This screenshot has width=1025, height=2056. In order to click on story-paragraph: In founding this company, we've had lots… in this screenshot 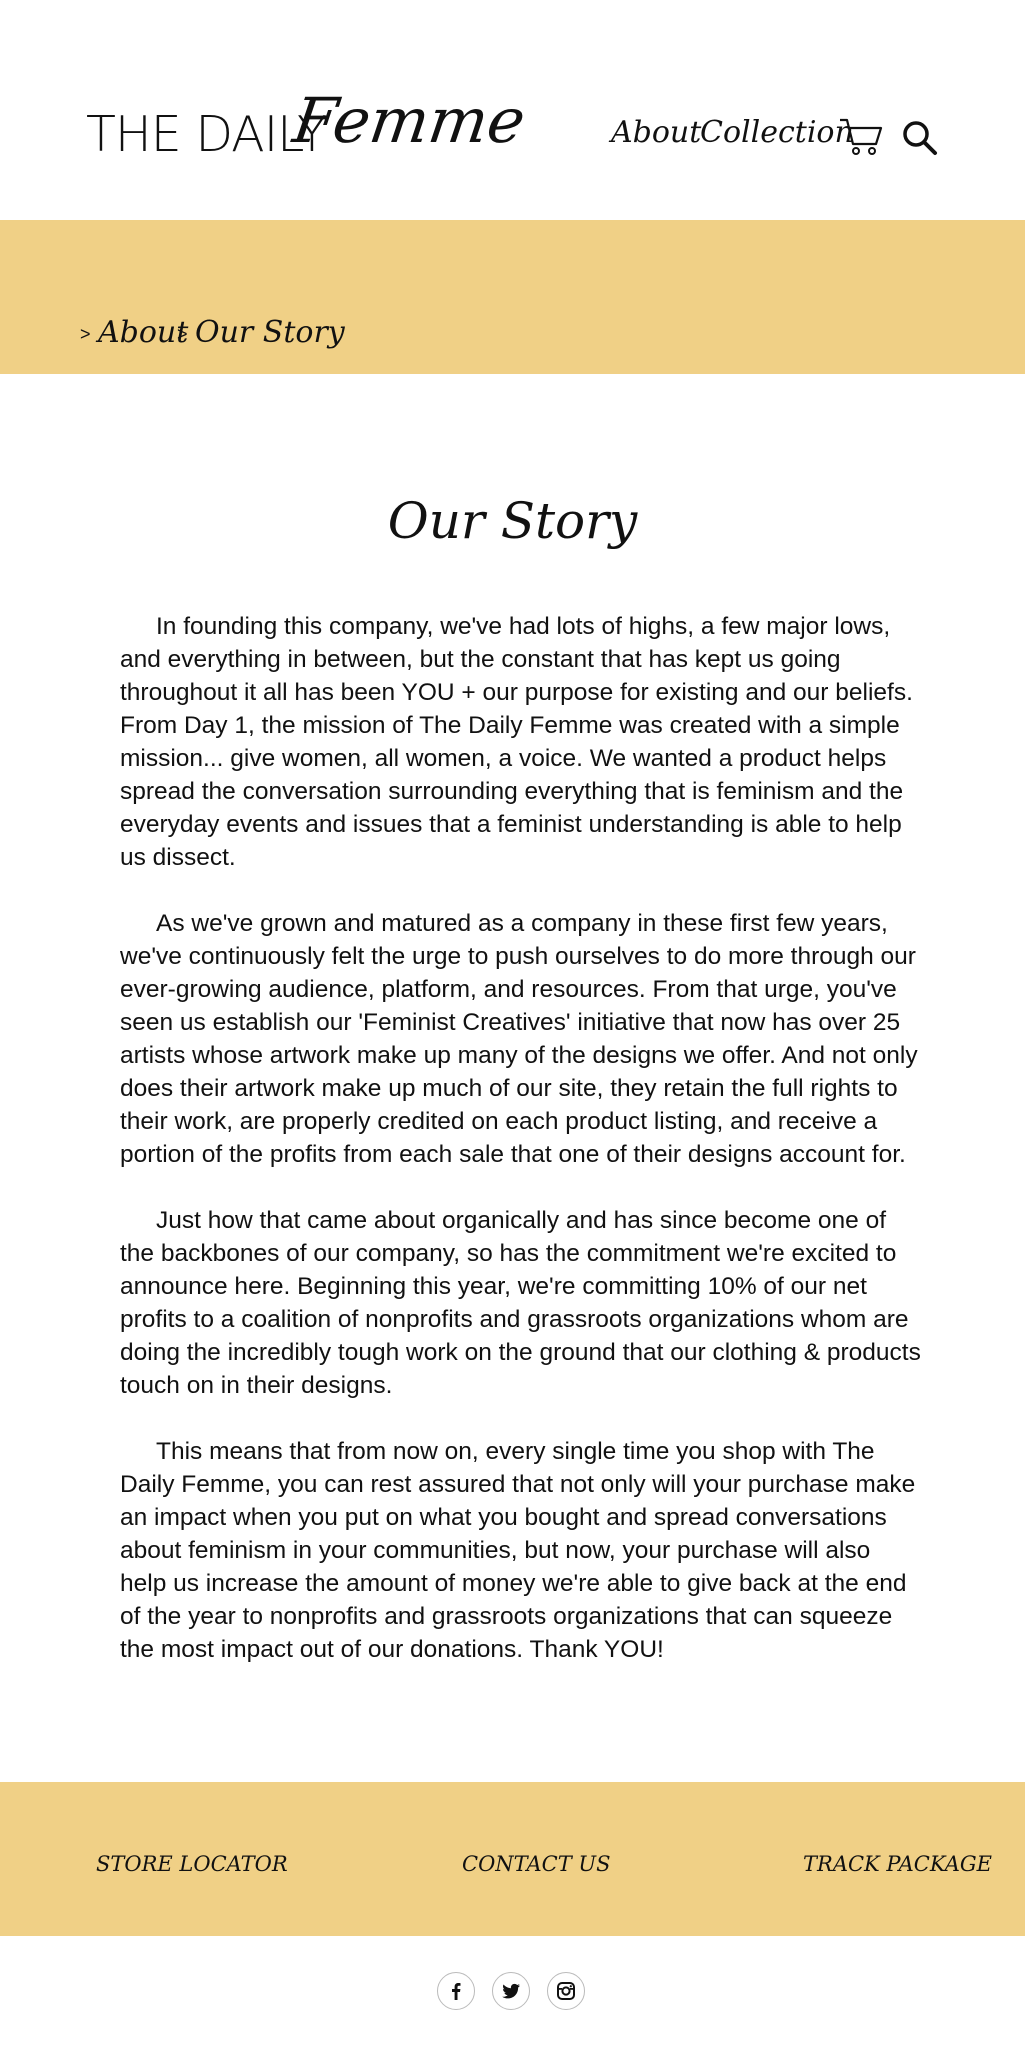, I will do `click(516, 742)`.